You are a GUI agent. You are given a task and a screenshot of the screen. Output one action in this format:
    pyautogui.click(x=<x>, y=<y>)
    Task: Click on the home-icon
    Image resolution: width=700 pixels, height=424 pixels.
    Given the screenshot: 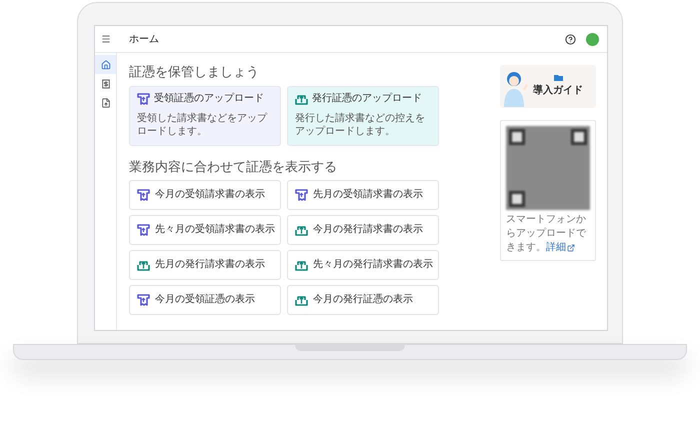 What is the action you would take?
    pyautogui.click(x=105, y=65)
    